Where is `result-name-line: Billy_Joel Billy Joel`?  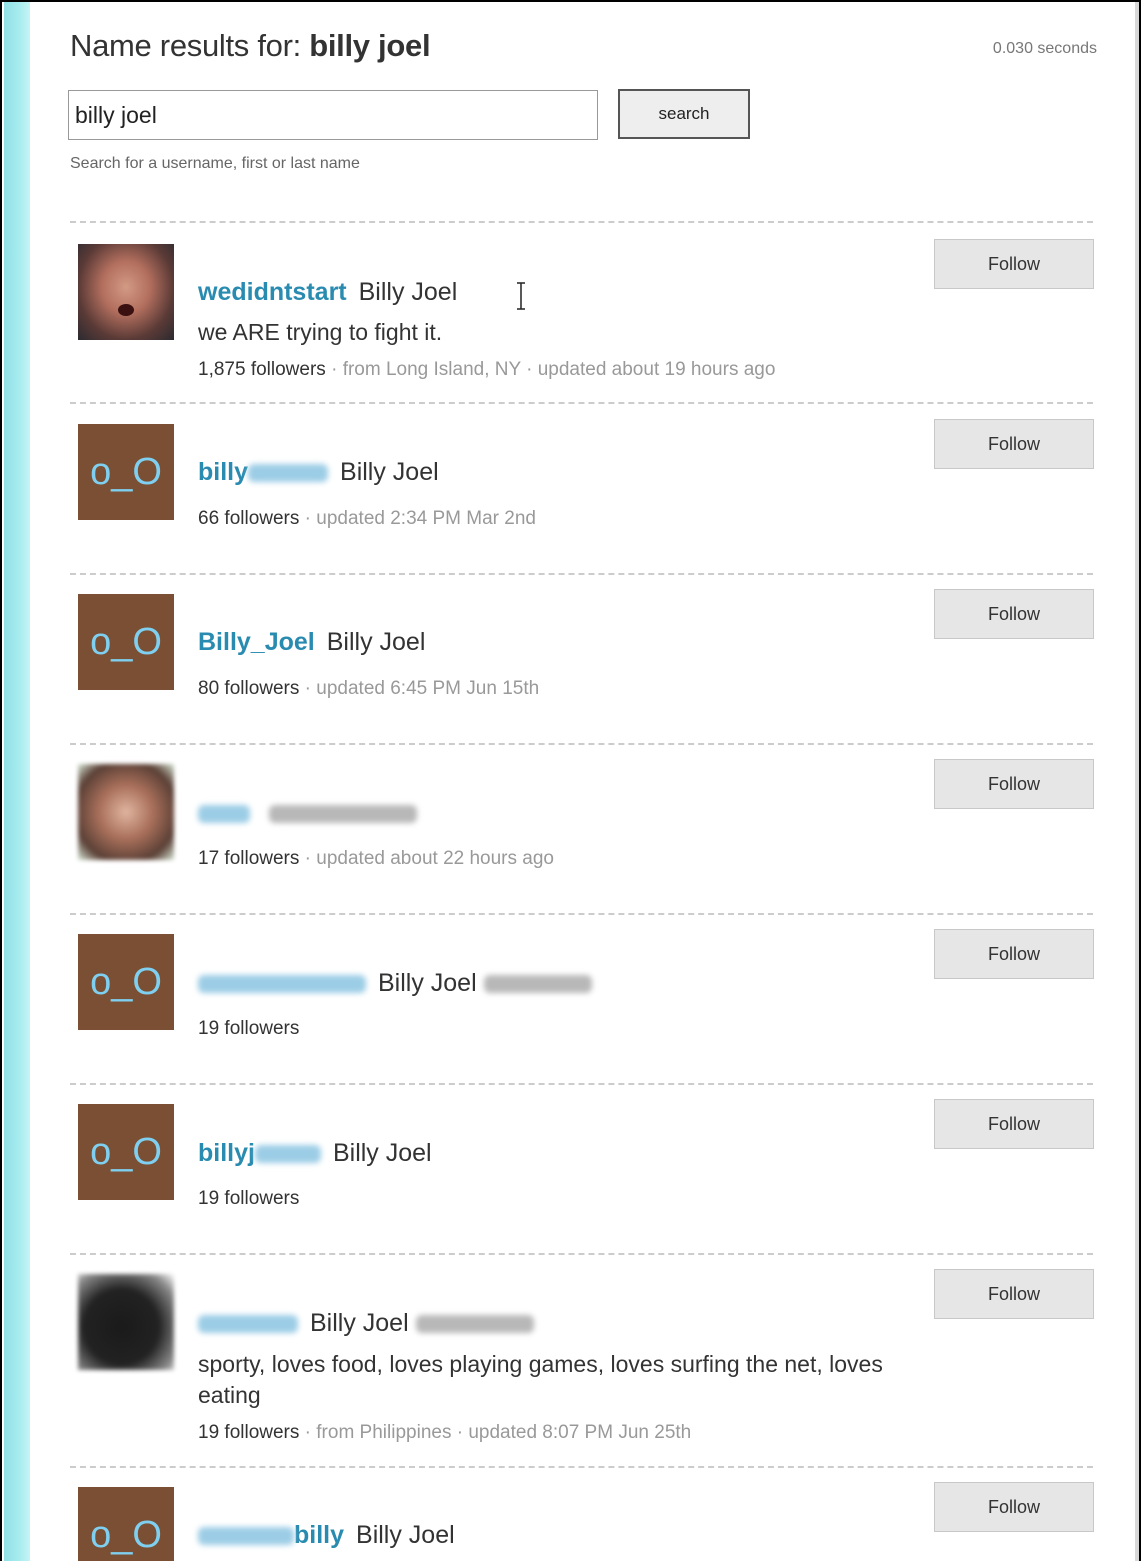 result-name-line: Billy_Joel Billy Joel is located at coordinates (311, 642).